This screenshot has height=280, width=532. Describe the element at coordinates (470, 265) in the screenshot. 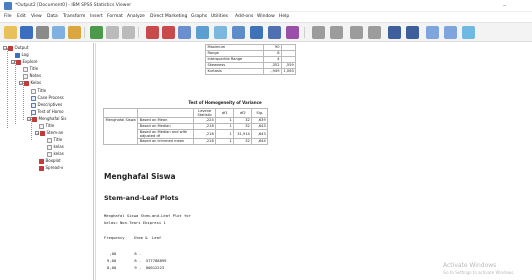

I see `activation-watermark-title: Activate Windows` at that location.